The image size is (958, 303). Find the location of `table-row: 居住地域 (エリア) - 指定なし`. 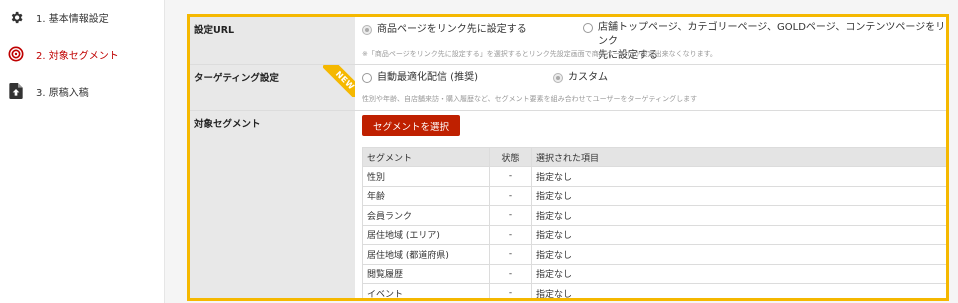

table-row: 居住地域 (エリア) - 指定なし is located at coordinates (654, 234).